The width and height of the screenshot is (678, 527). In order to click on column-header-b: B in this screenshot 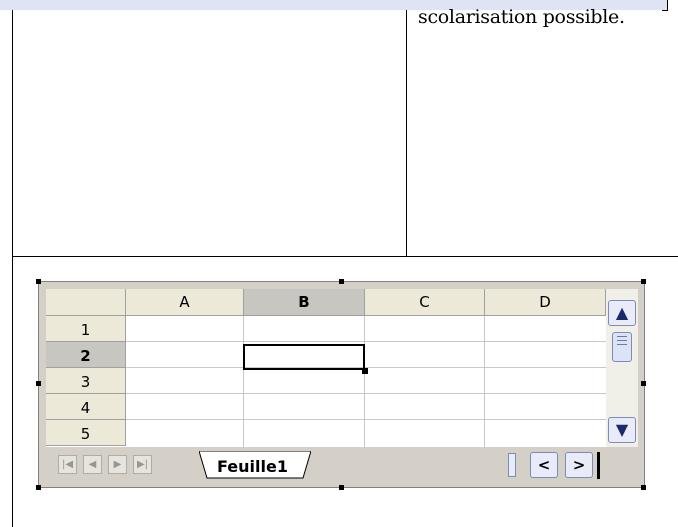, I will do `click(304, 302)`.